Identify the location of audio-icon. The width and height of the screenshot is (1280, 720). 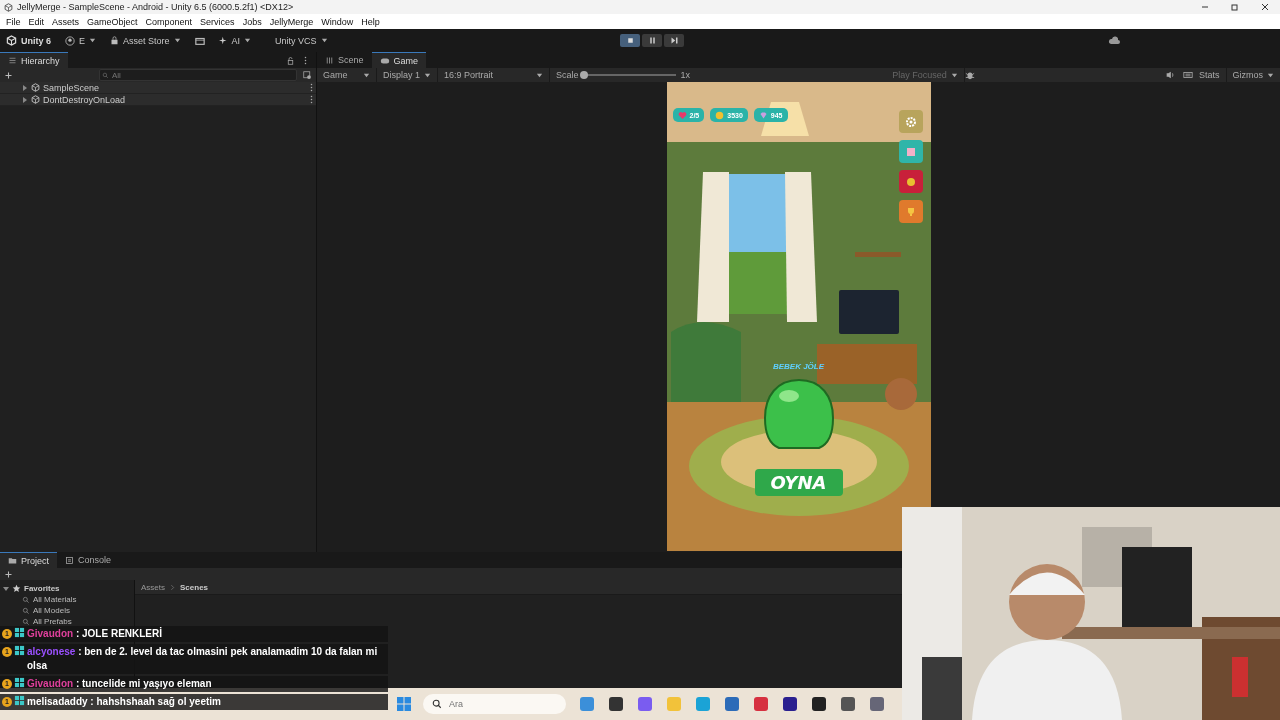
(1170, 75).